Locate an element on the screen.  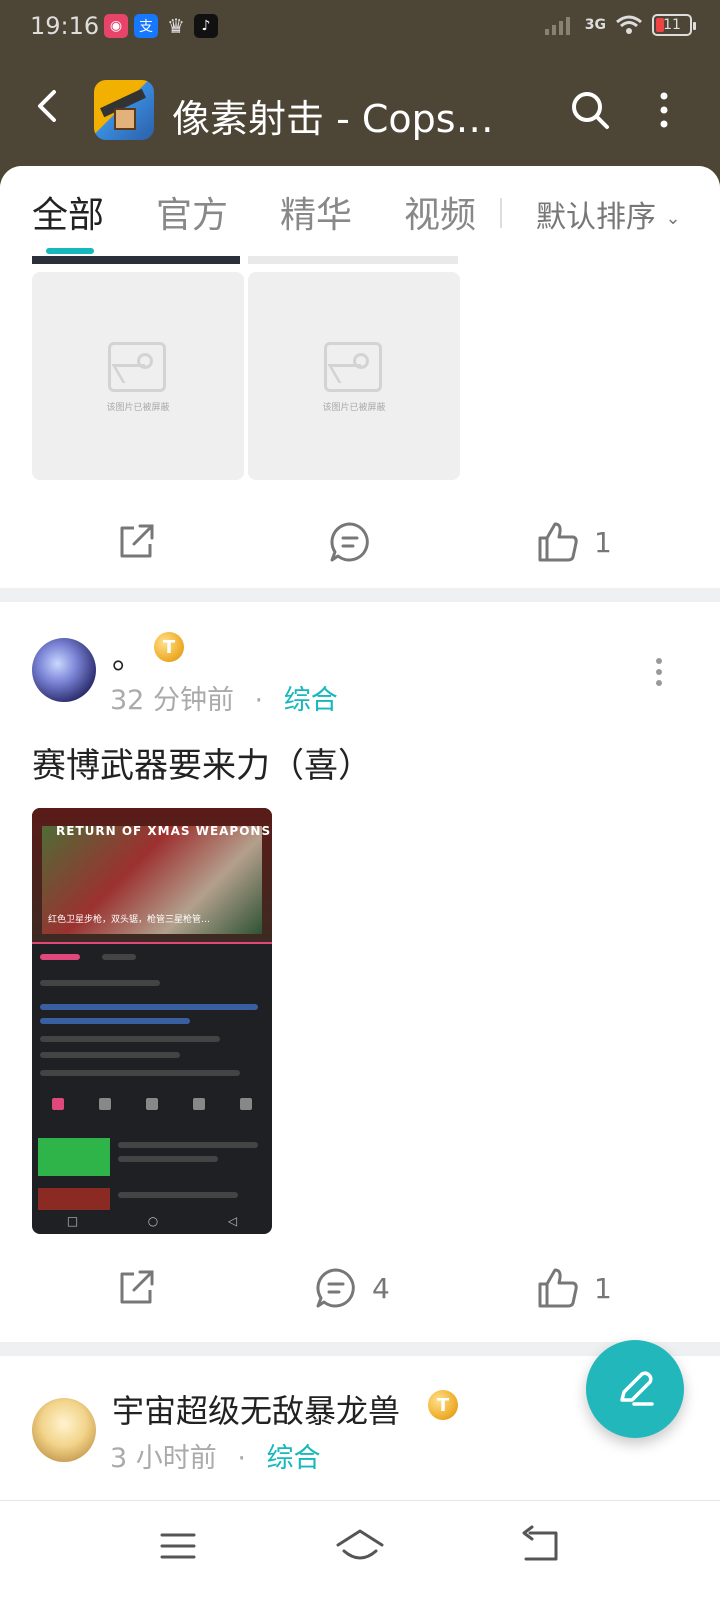
progress-line is located at coordinates (152, 943).